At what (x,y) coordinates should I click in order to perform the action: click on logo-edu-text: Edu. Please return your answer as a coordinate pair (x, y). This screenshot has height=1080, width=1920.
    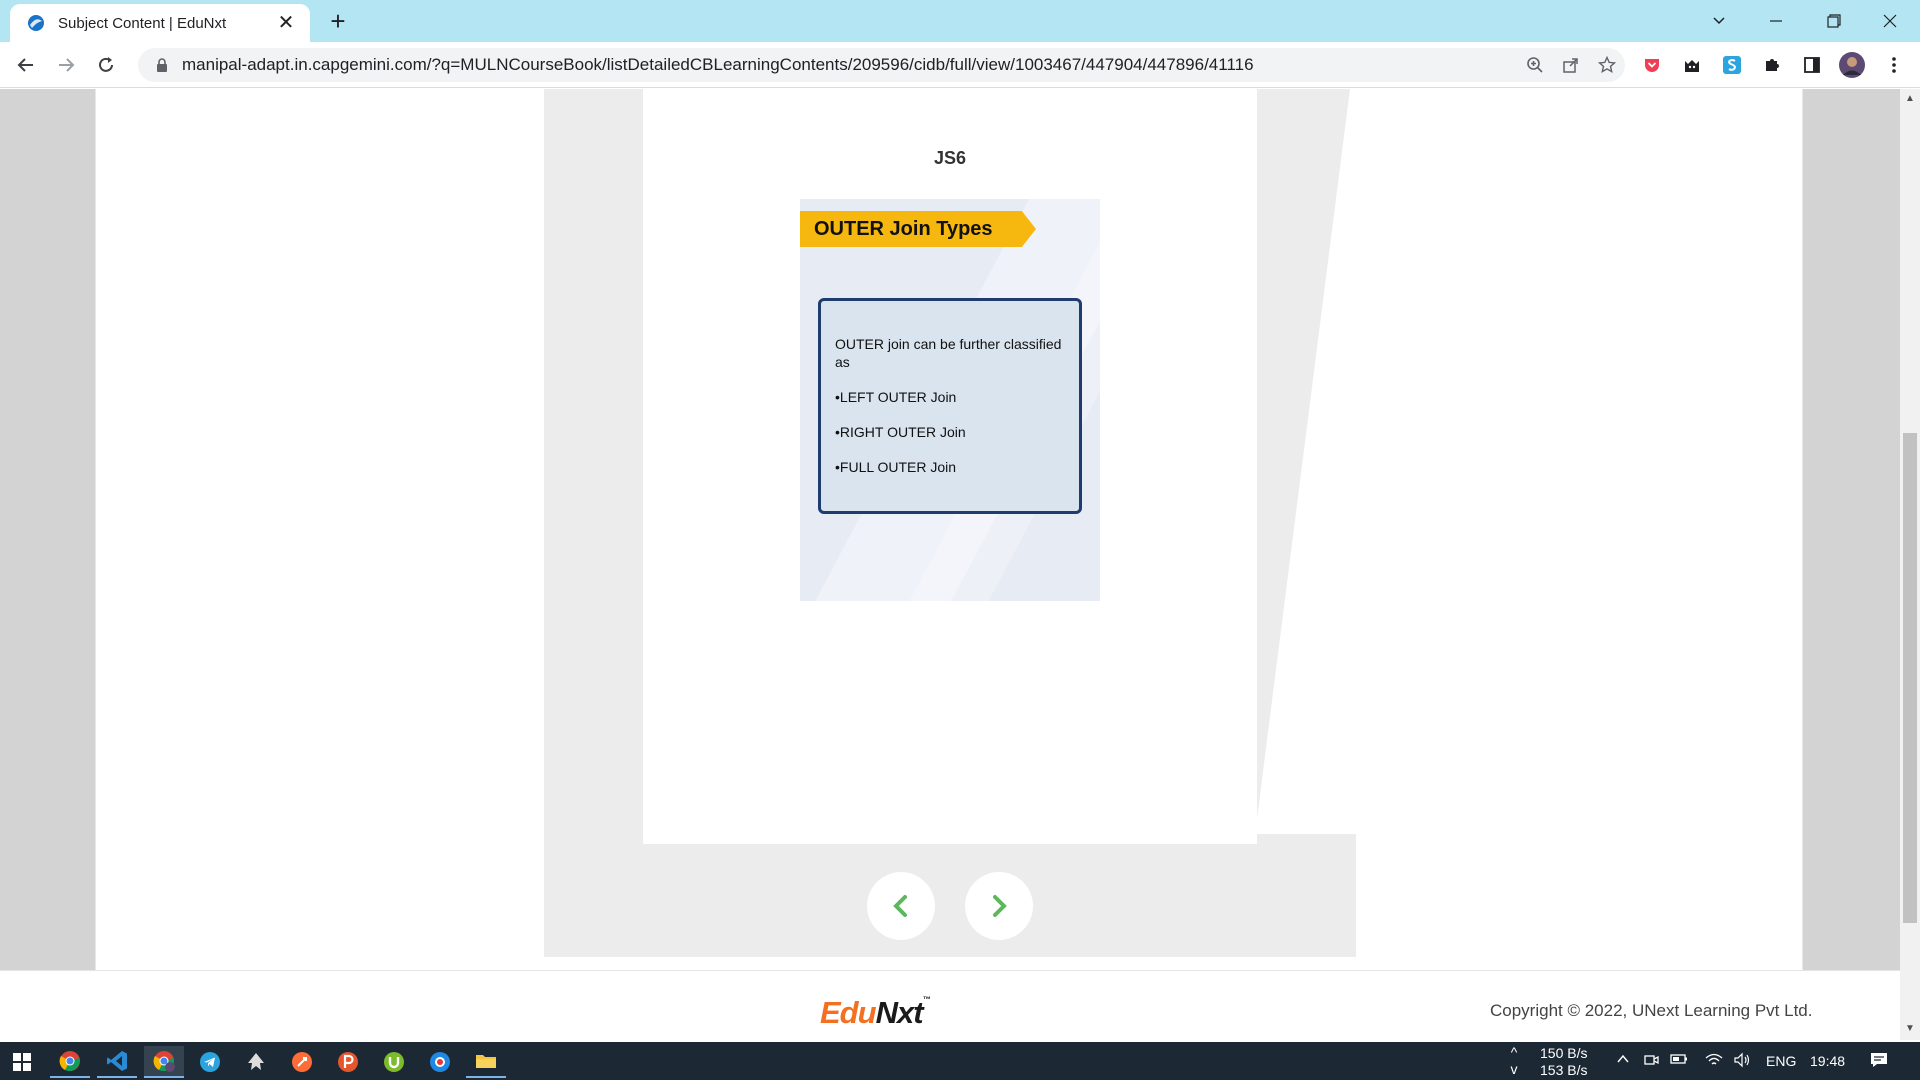
    Looking at the image, I should click on (848, 1012).